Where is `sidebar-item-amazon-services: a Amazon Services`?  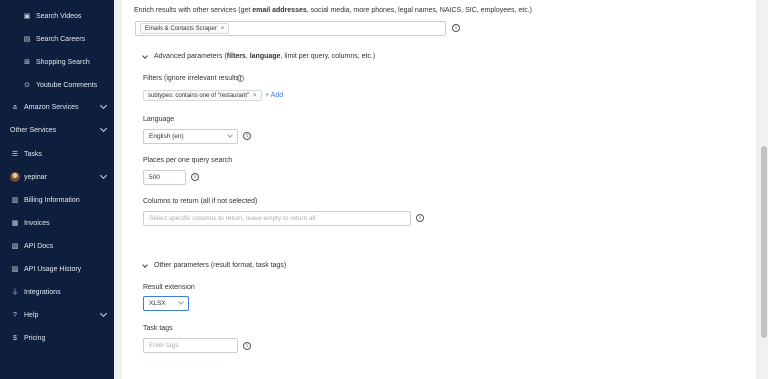 sidebar-item-amazon-services: a Amazon Services is located at coordinates (57, 107).